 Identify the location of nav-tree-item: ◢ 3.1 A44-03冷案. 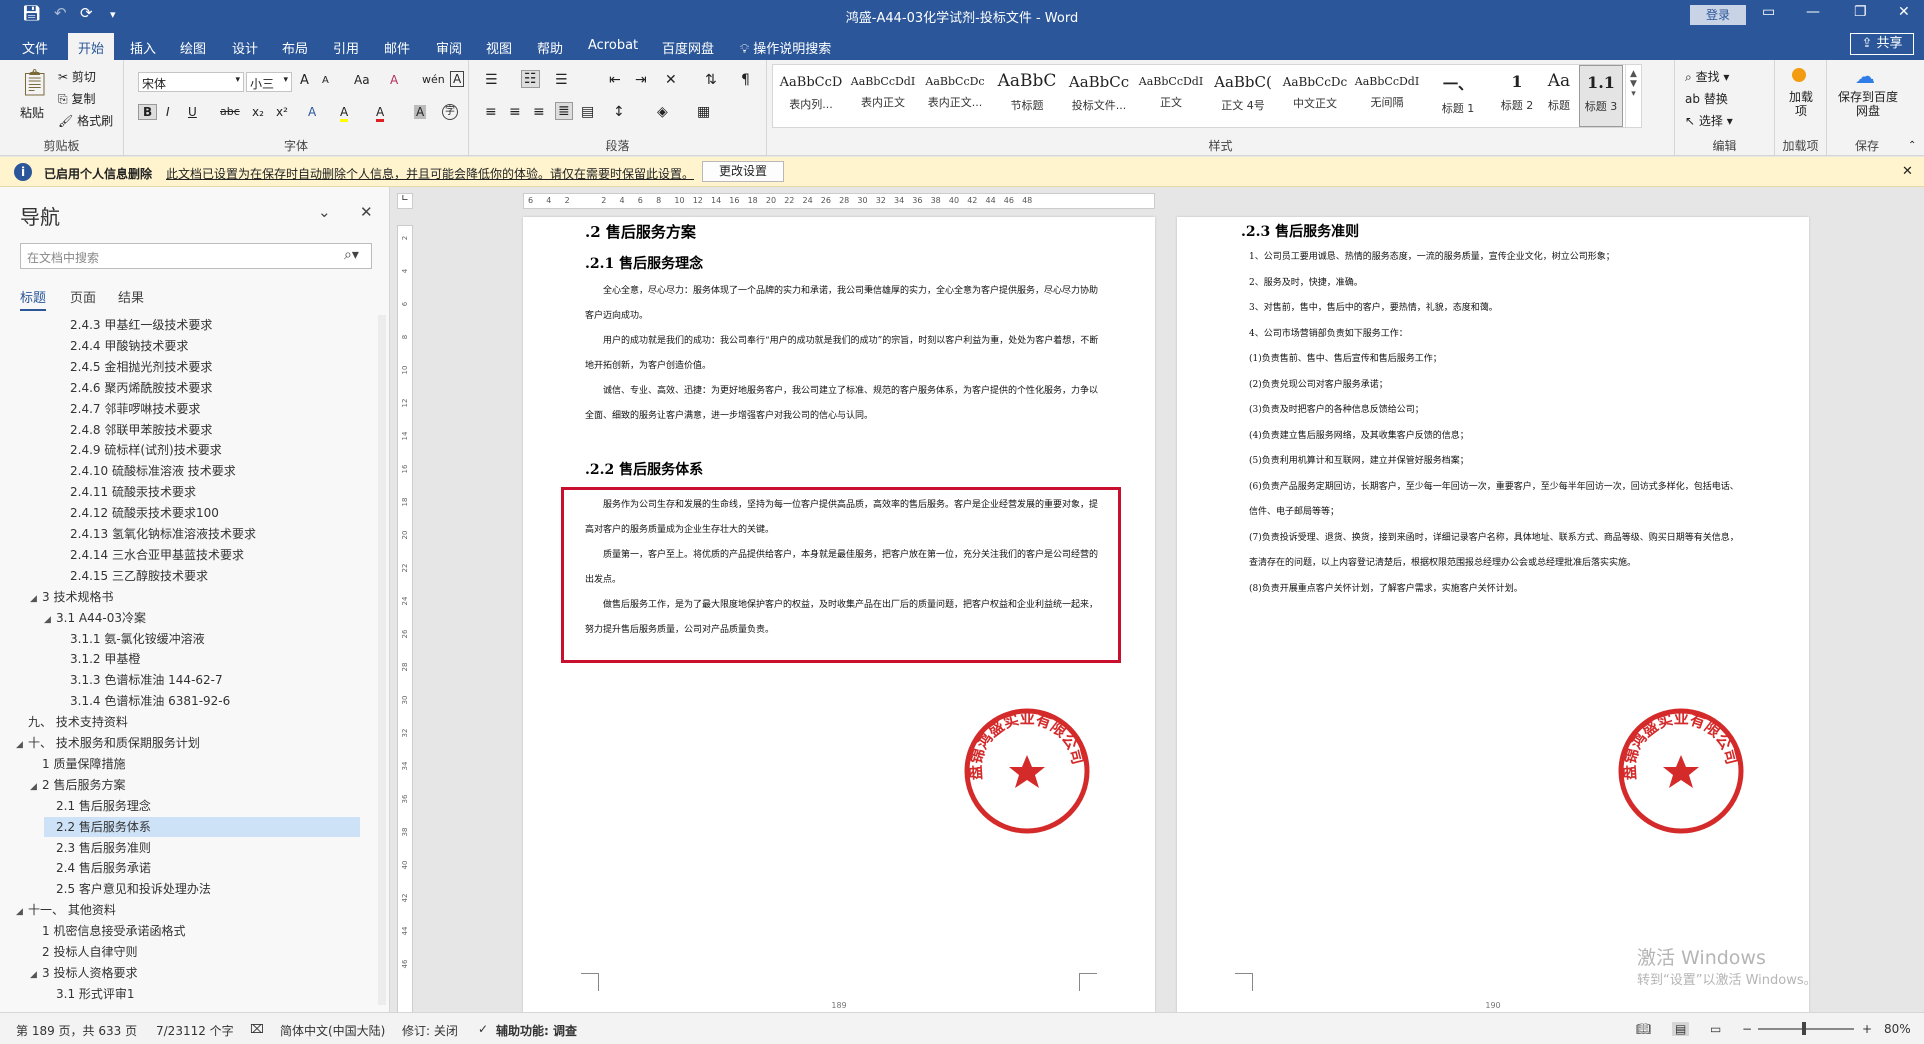
(202, 618).